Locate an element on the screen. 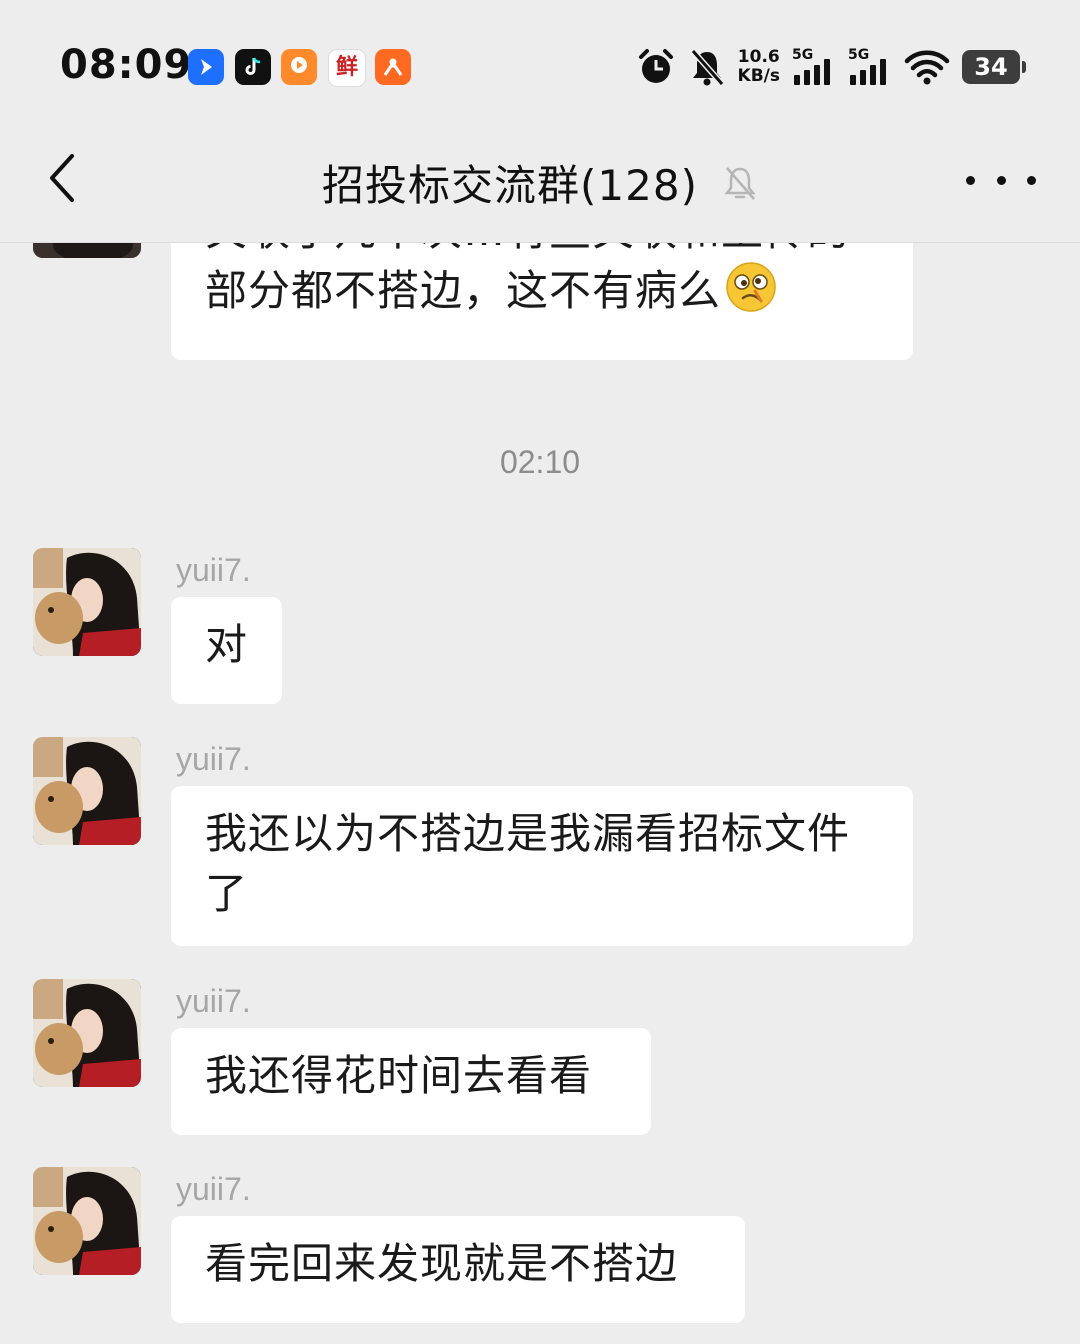 The height and width of the screenshot is (1344, 1080). message-bubble: 对 is located at coordinates (226, 650).